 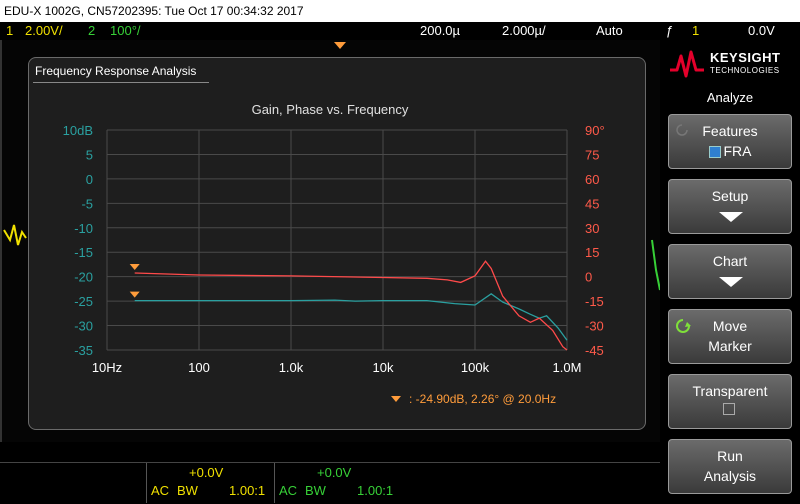 What do you see at coordinates (475, 367) in the screenshot?
I see `x-tick-label: 100k` at bounding box center [475, 367].